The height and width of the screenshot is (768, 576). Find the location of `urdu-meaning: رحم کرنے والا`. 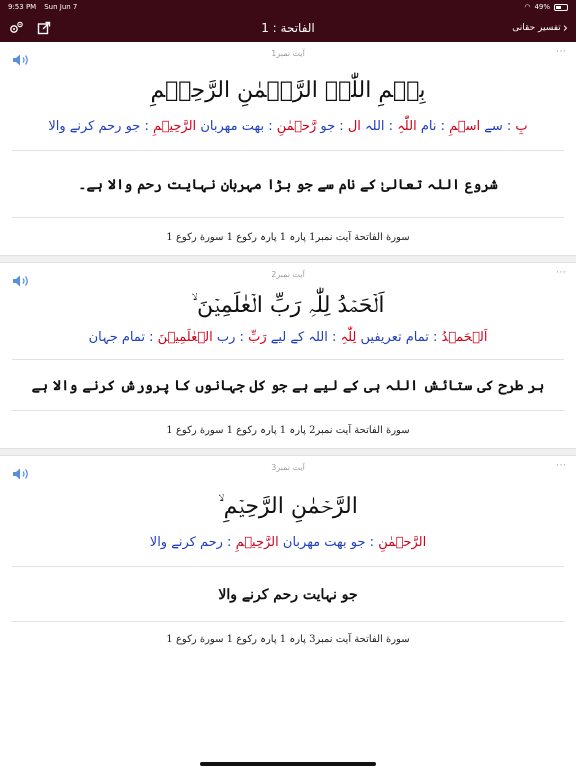

urdu-meaning: رحم کرنے والا is located at coordinates (186, 542).